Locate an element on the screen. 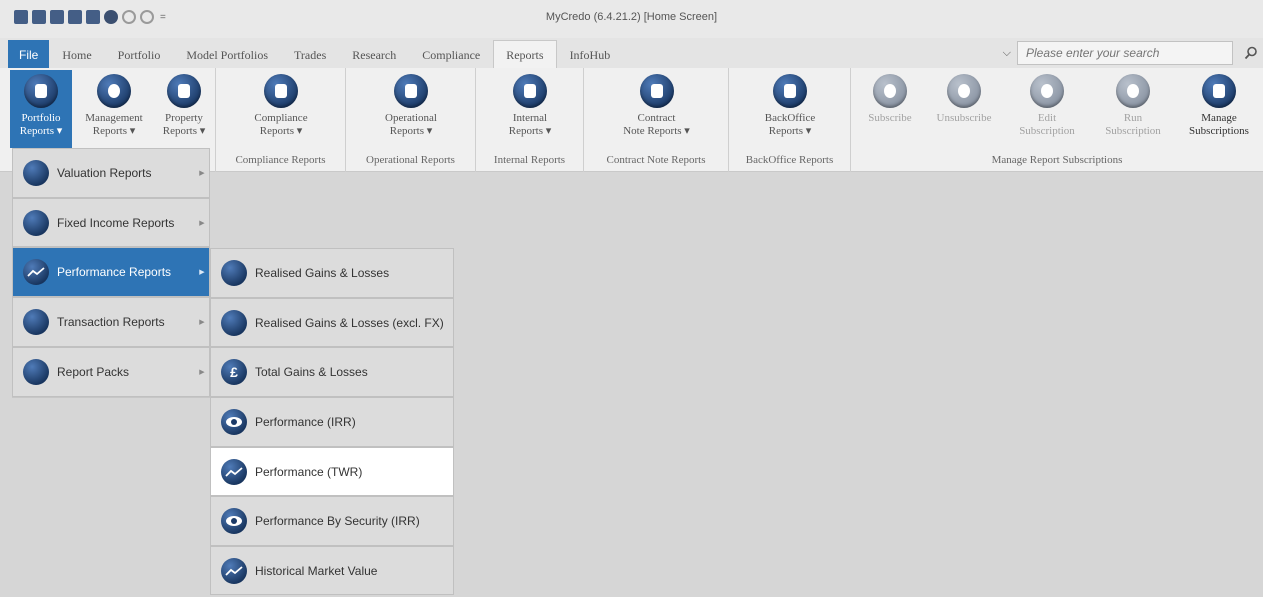 This screenshot has width=1263, height=597. internal-reports-button: Internal Reports ▾ is located at coordinates (530, 106).